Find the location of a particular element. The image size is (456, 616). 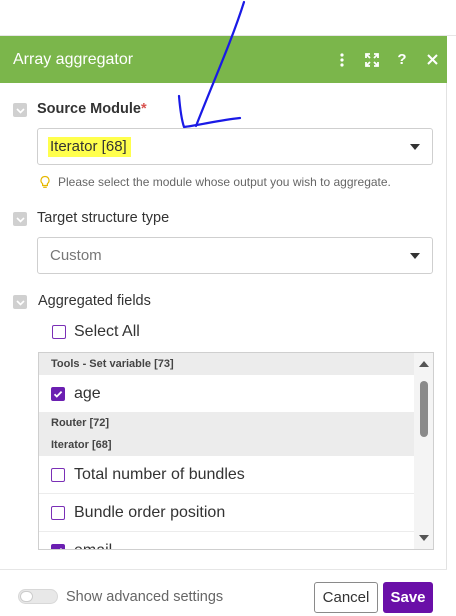

help-icon: ? is located at coordinates (402, 59).